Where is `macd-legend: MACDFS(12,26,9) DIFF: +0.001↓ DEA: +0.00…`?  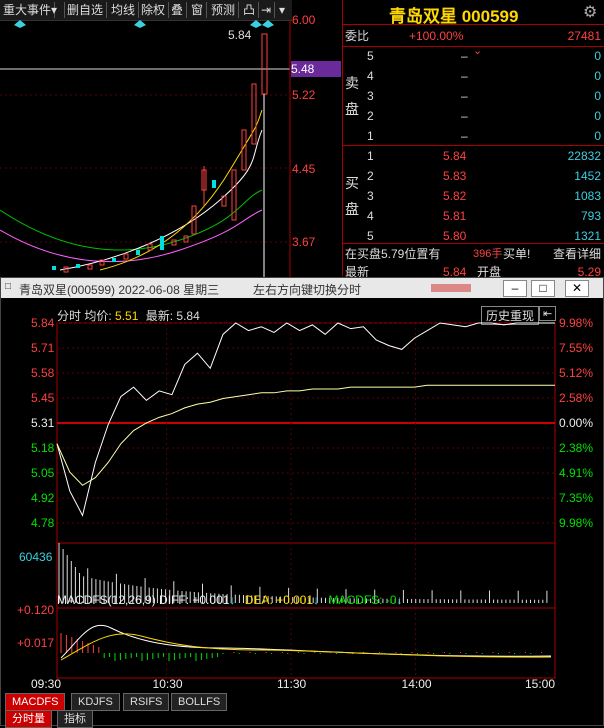
macd-legend: MACDFS(12,26,9) DIFF: +0.001↓ DEA: +0.00… is located at coordinates (230, 600).